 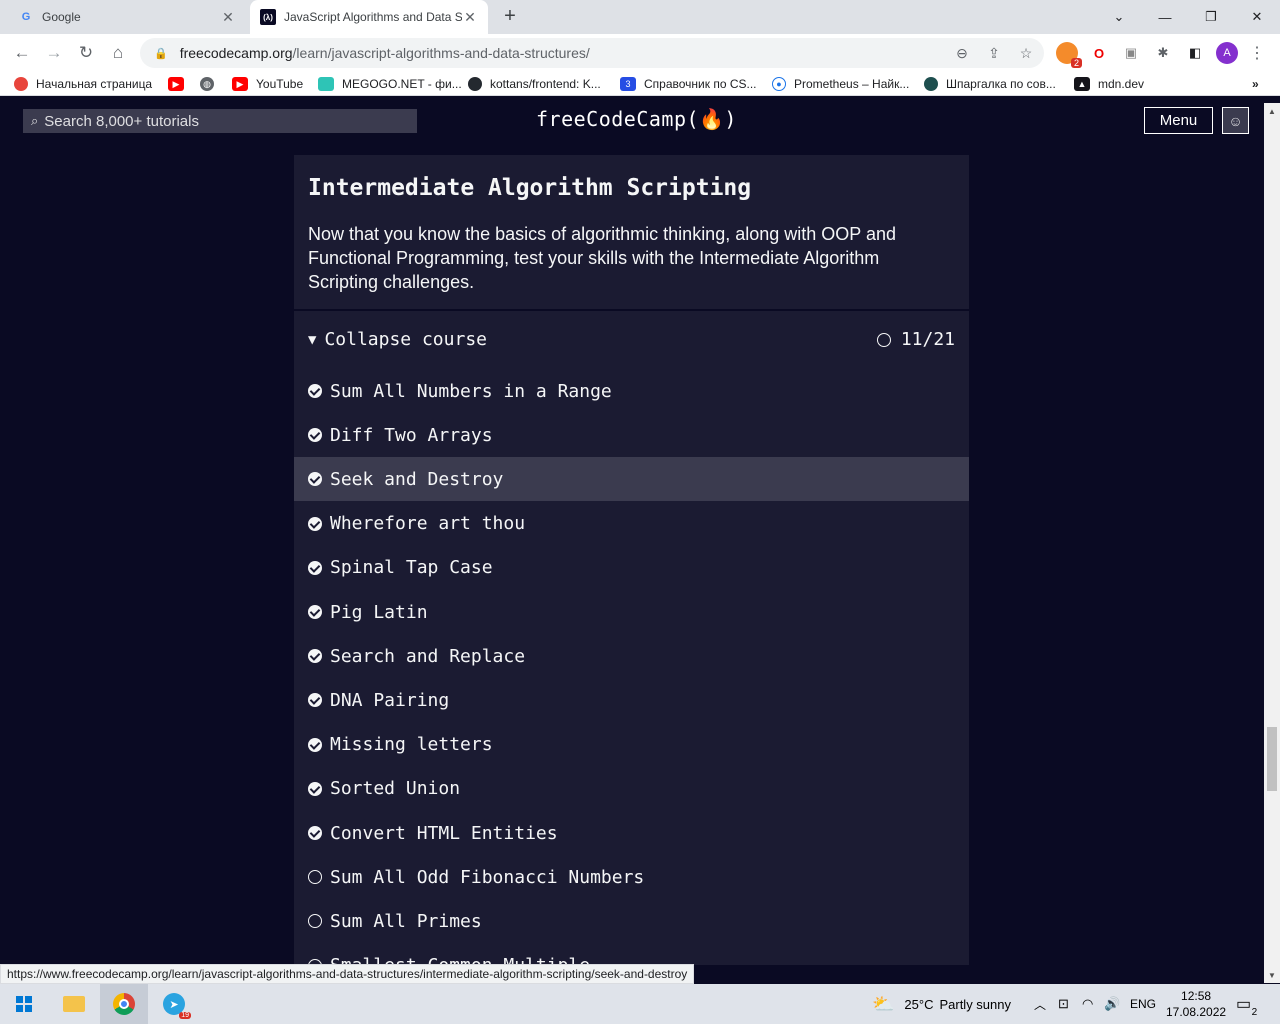 I want to click on lesson-item: Diff Two Arrays, so click(x=631, y=435).